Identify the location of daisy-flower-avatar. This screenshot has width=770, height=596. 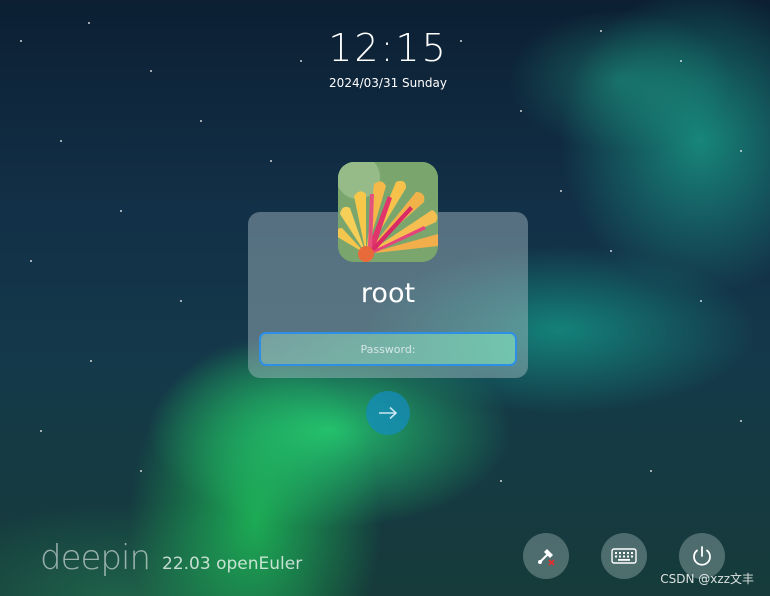
(388, 212).